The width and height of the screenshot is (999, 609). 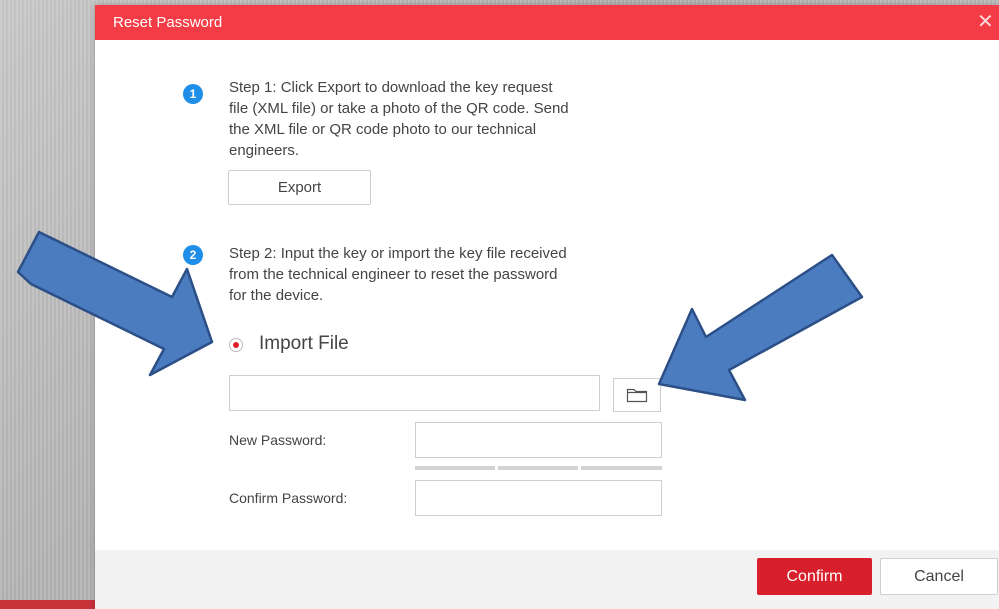 I want to click on confirm-password-label: Confirm Password:, so click(x=288, y=498).